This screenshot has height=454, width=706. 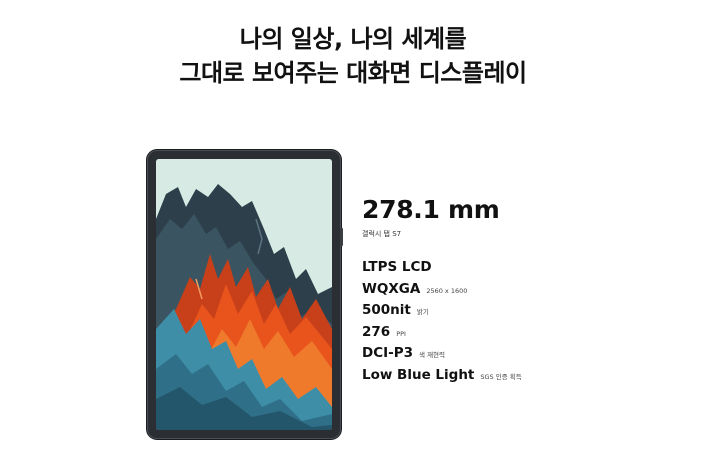 I want to click on spec-main: LTPS LCD, so click(x=397, y=267).